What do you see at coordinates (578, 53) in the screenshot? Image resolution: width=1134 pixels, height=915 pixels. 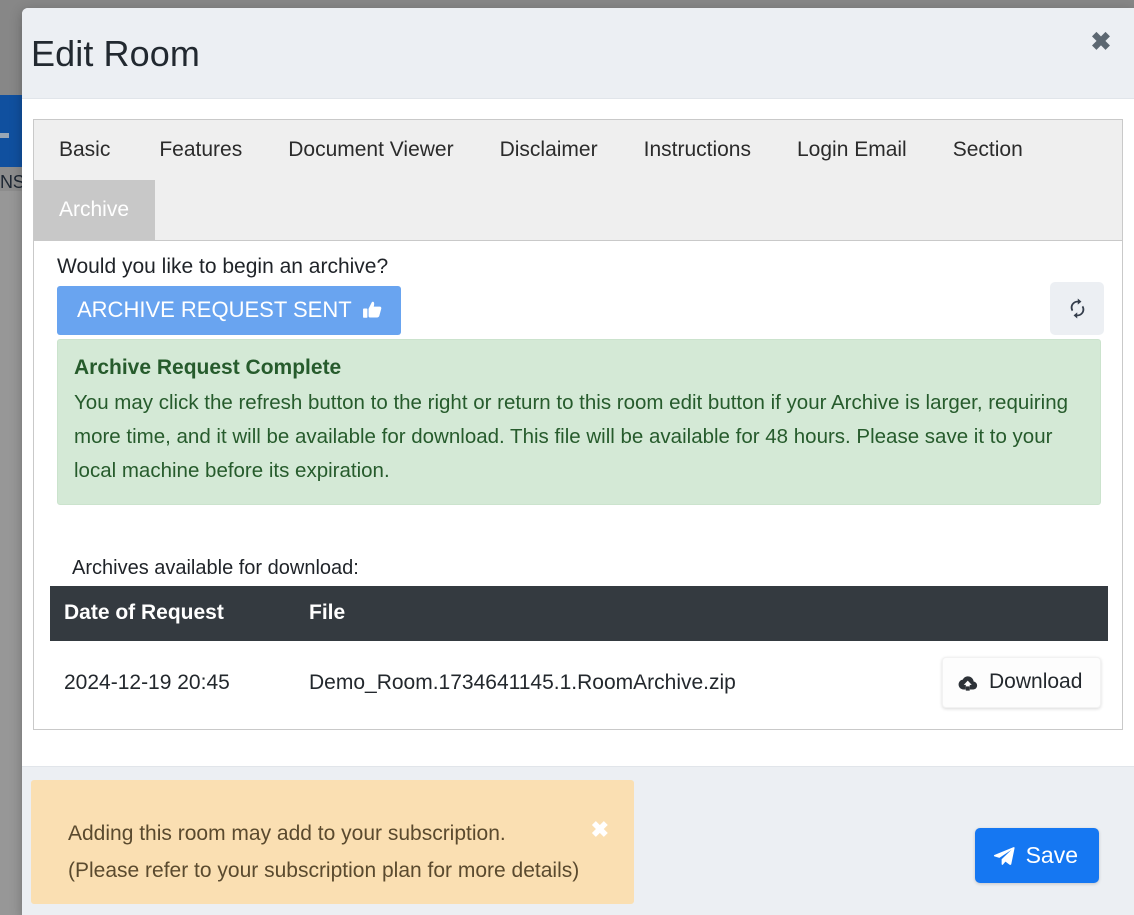 I see `modal-header: Edit Room ✖` at bounding box center [578, 53].